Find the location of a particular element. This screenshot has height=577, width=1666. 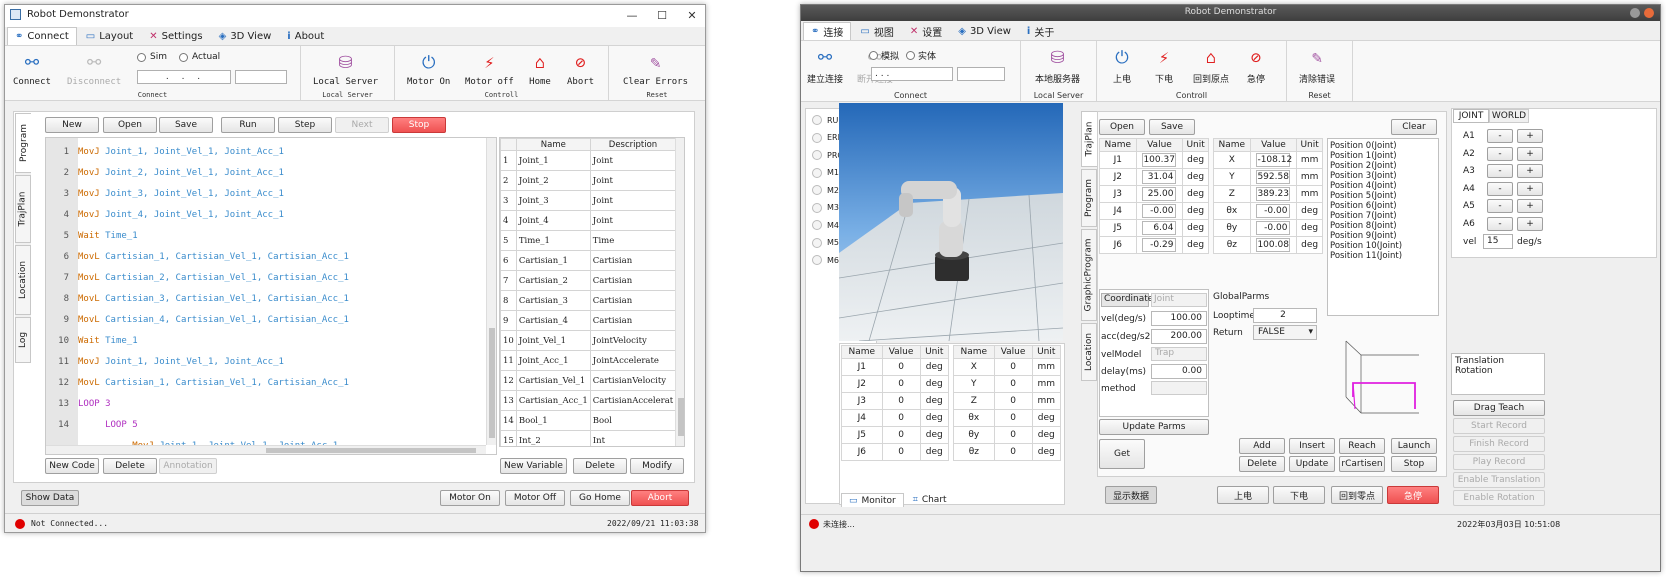

tab-settings: ✕ 设置 is located at coordinates (926, 31).